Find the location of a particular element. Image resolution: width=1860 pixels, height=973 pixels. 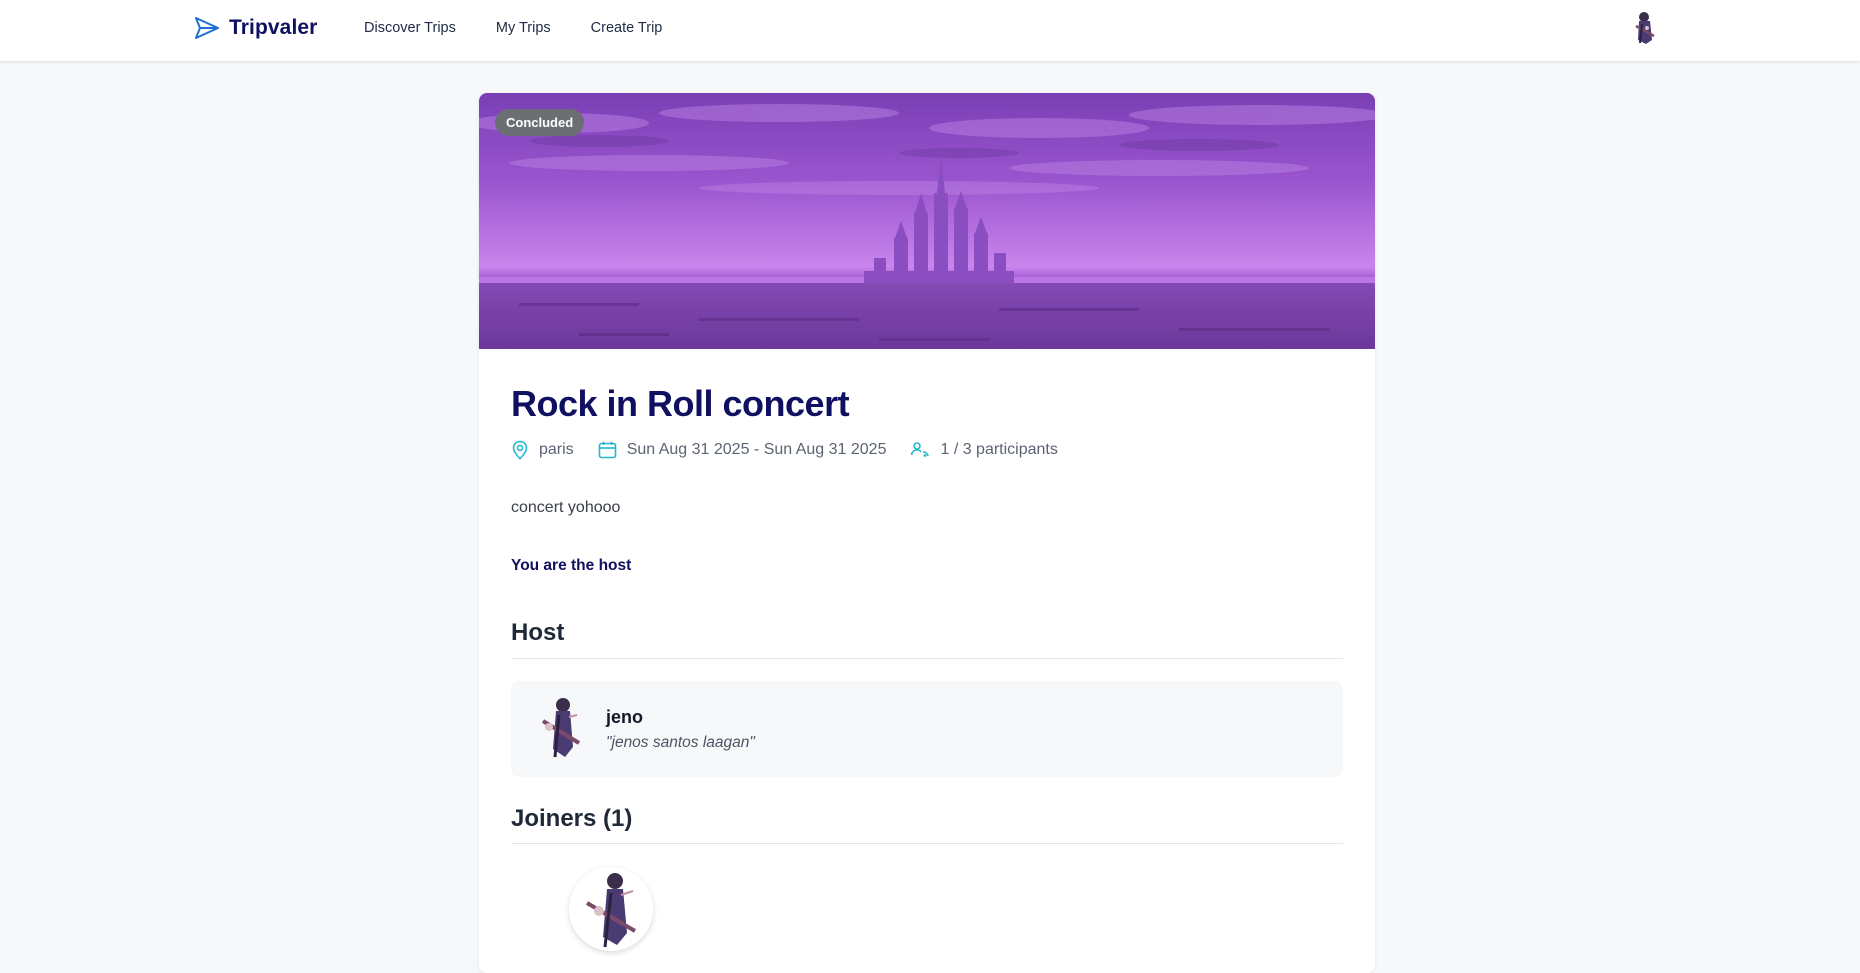

host-section-title: Host is located at coordinates (538, 632).